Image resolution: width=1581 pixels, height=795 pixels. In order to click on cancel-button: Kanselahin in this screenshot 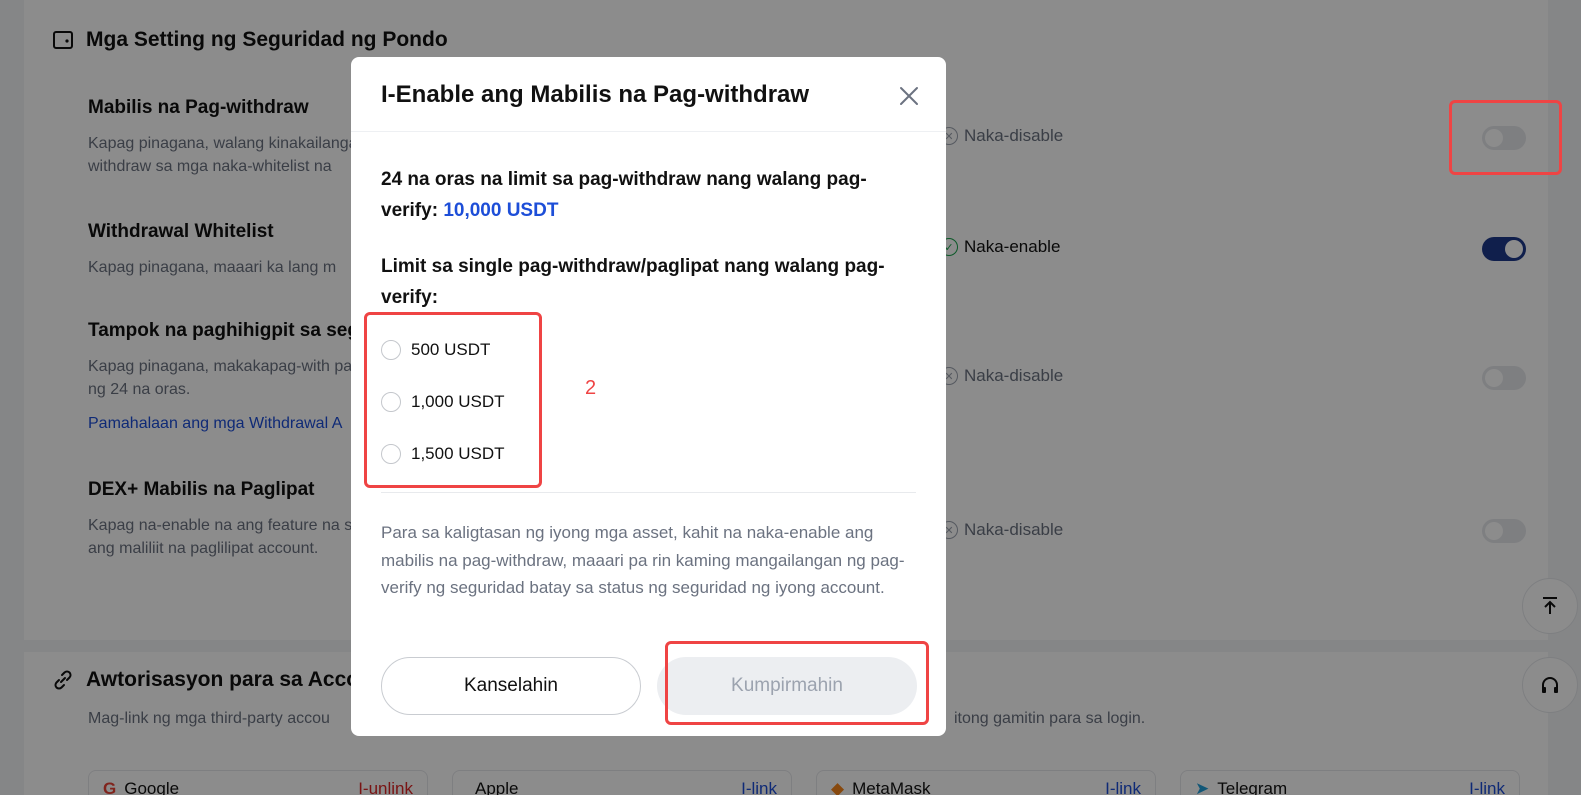, I will do `click(511, 686)`.